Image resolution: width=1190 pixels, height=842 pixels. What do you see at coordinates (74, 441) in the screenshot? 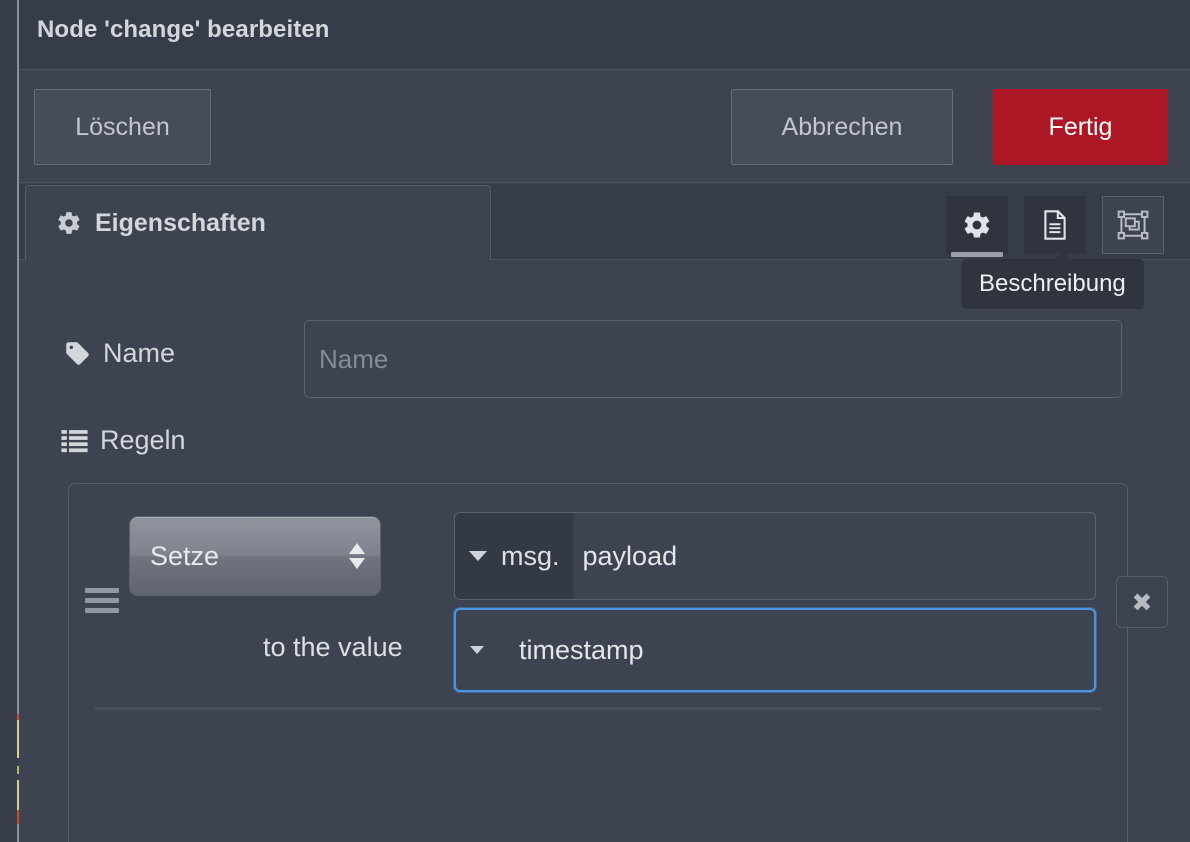
I see `list-icon` at bounding box center [74, 441].